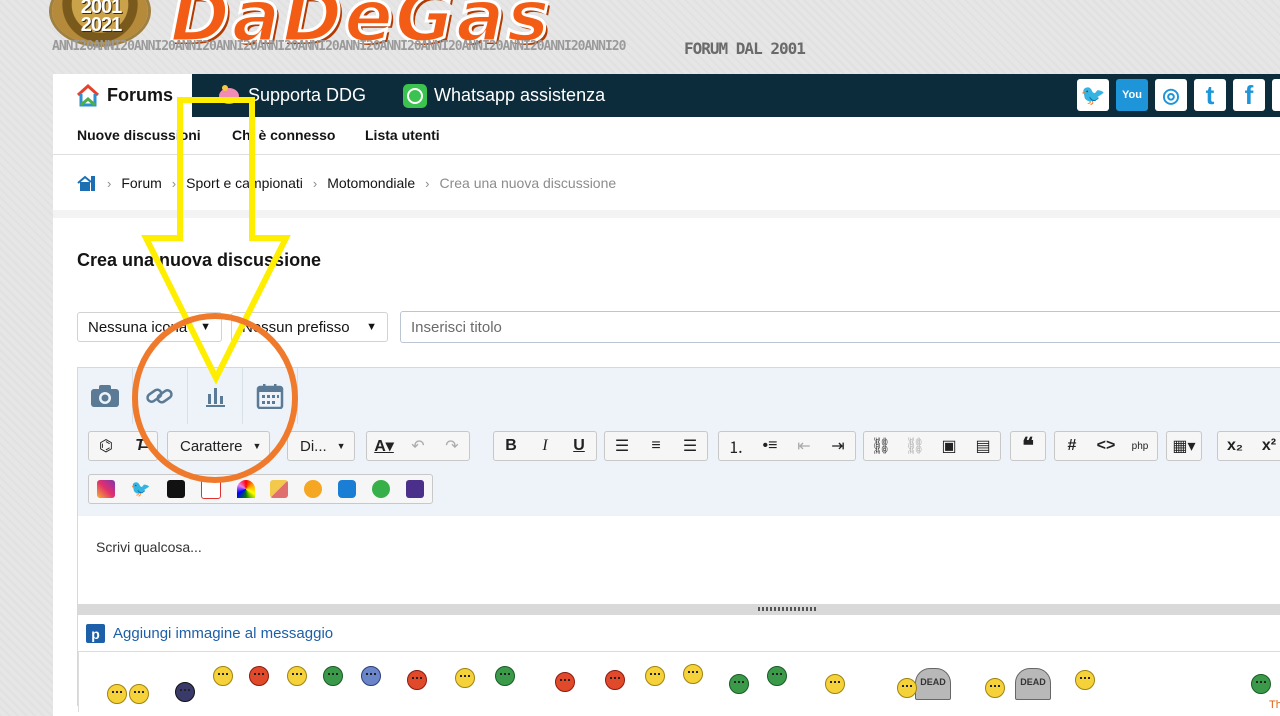  What do you see at coordinates (417, 680) in the screenshot?
I see `smiley-mad-icon` at bounding box center [417, 680].